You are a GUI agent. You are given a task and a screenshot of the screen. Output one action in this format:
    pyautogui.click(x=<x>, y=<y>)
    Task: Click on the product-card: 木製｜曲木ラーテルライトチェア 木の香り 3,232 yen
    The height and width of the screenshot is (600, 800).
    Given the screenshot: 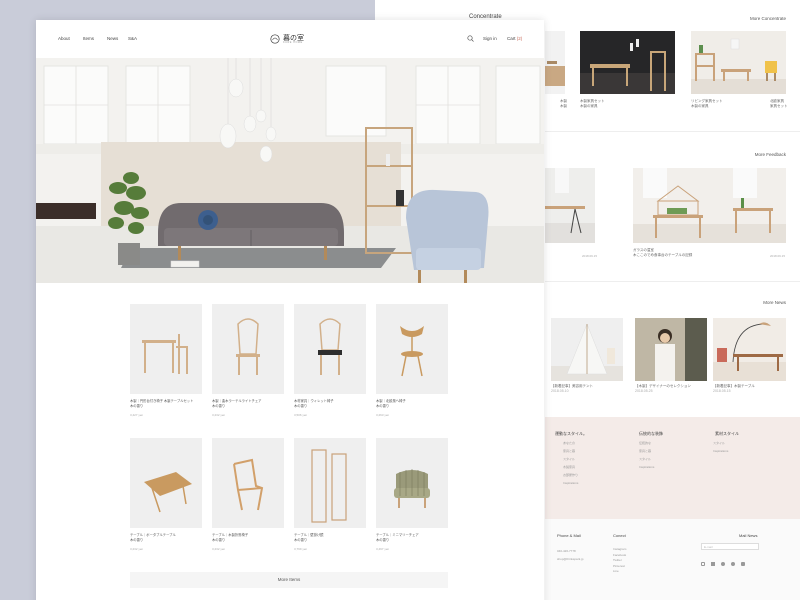 What is the action you would take?
    pyautogui.click(x=248, y=360)
    